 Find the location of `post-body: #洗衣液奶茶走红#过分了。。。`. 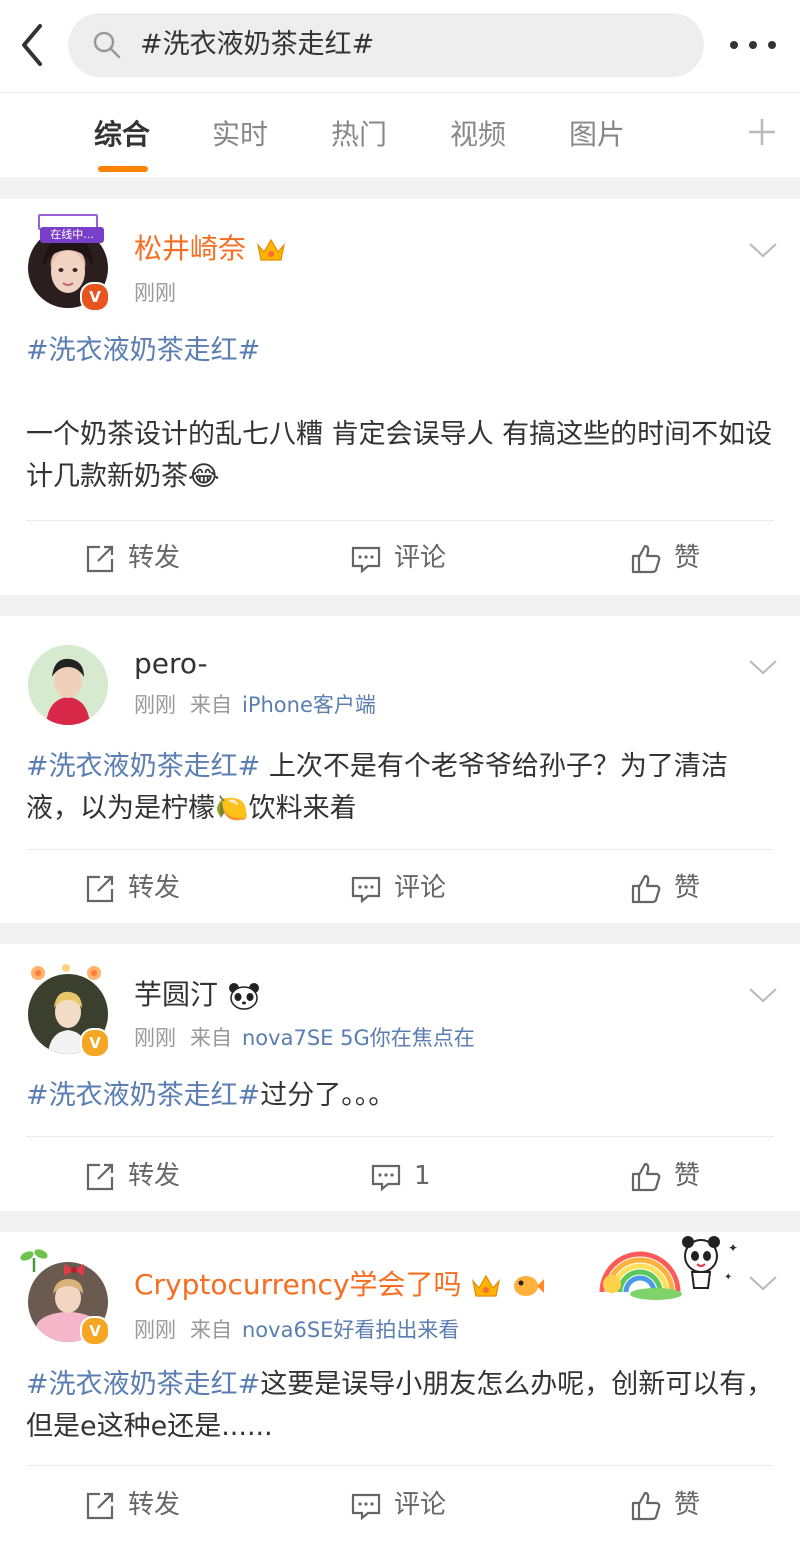

post-body: #洗衣液奶茶走红#过分了。。。 is located at coordinates (211, 1095).